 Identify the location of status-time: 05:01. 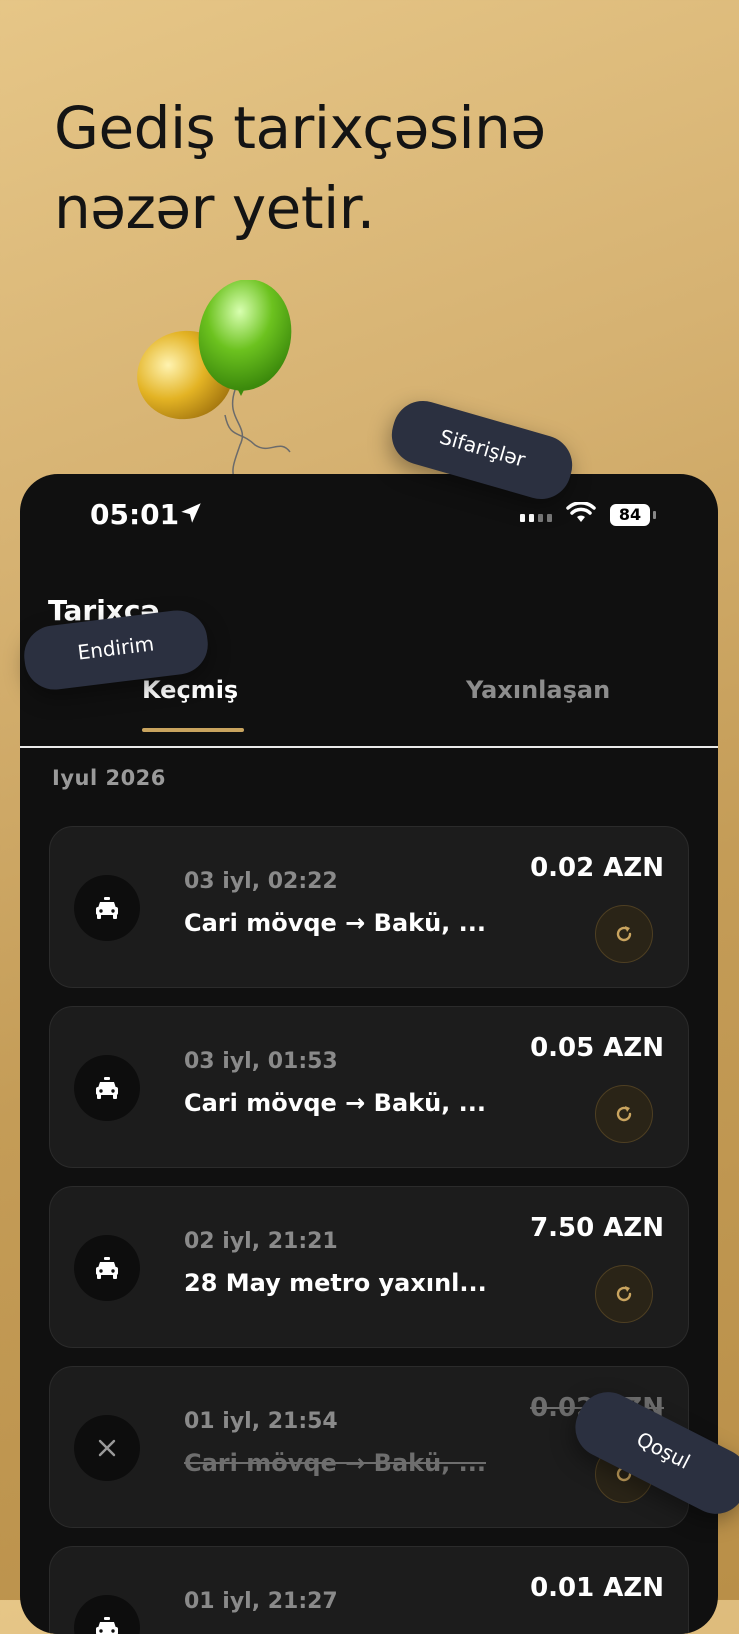
(135, 514).